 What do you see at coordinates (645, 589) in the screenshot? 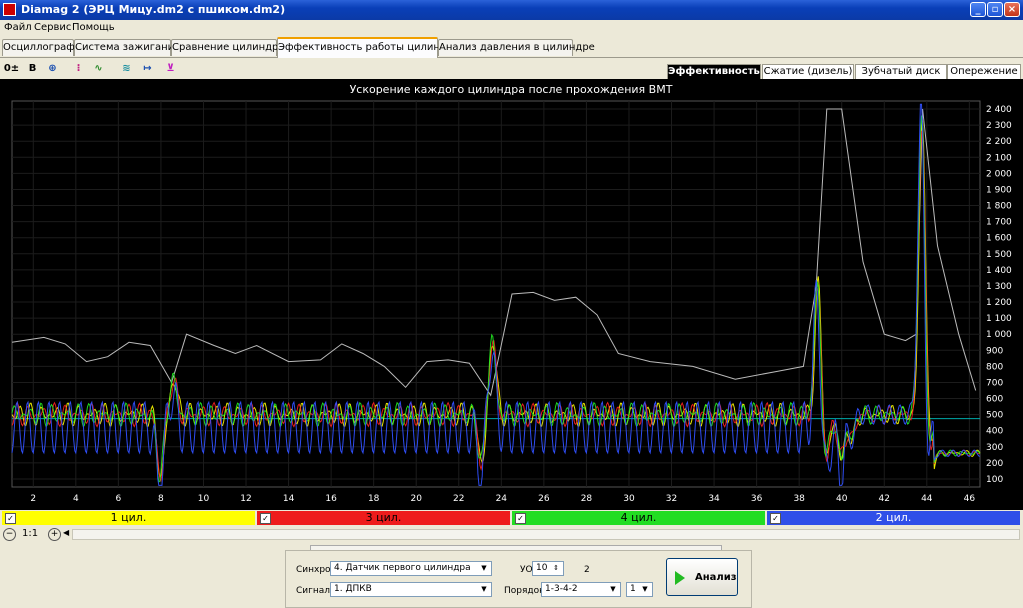
I see `order-extra-chevron-down-icon: ▼` at bounding box center [645, 589].